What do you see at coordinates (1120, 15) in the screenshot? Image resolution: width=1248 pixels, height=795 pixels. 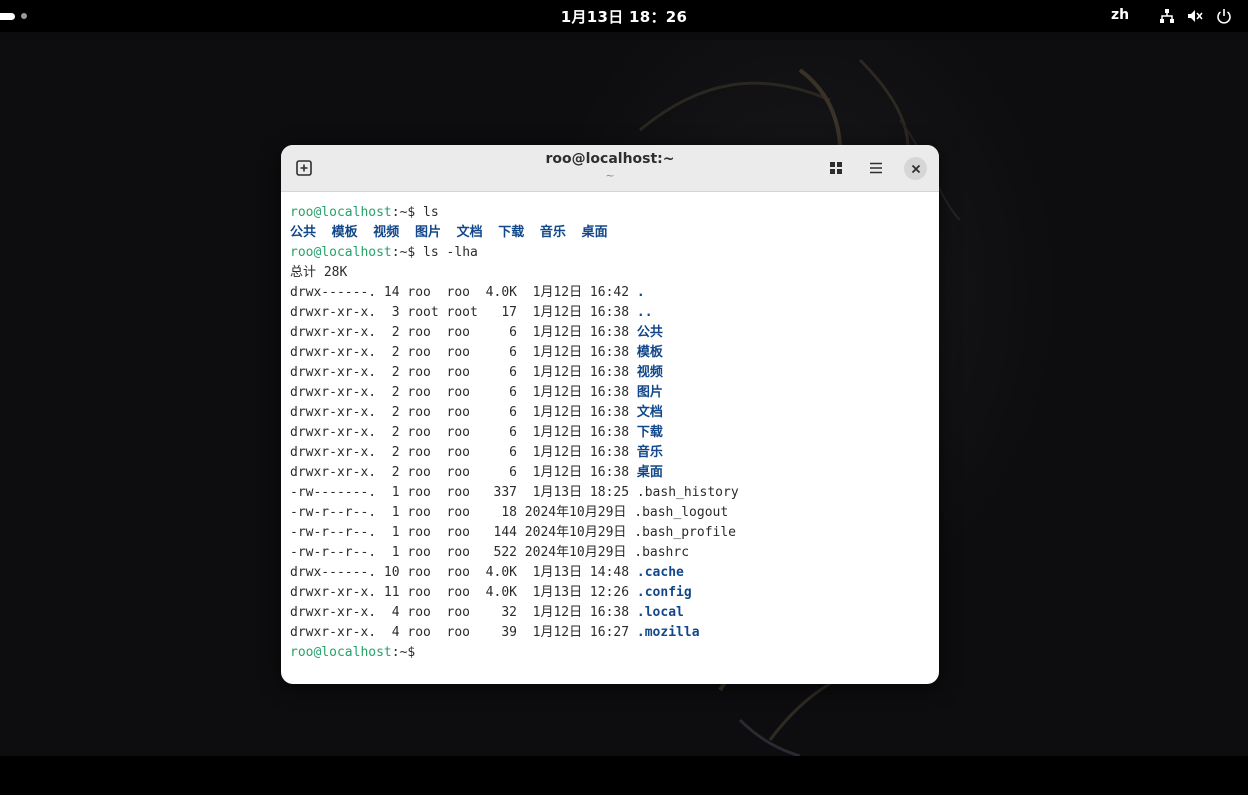 I see `input-language-indicator: zh` at bounding box center [1120, 15].